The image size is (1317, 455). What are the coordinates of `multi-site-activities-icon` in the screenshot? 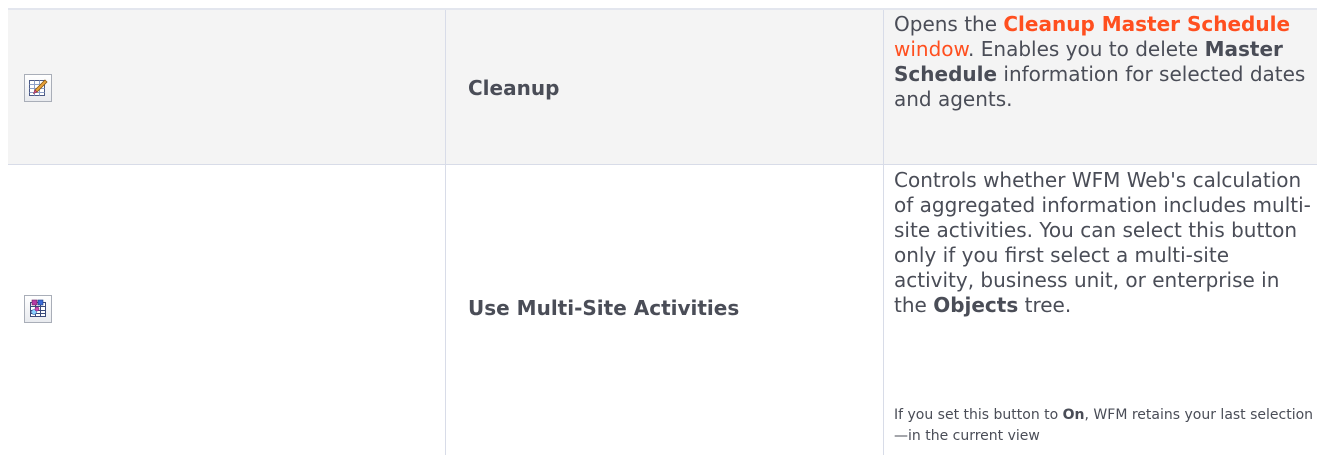 It's located at (38, 309).